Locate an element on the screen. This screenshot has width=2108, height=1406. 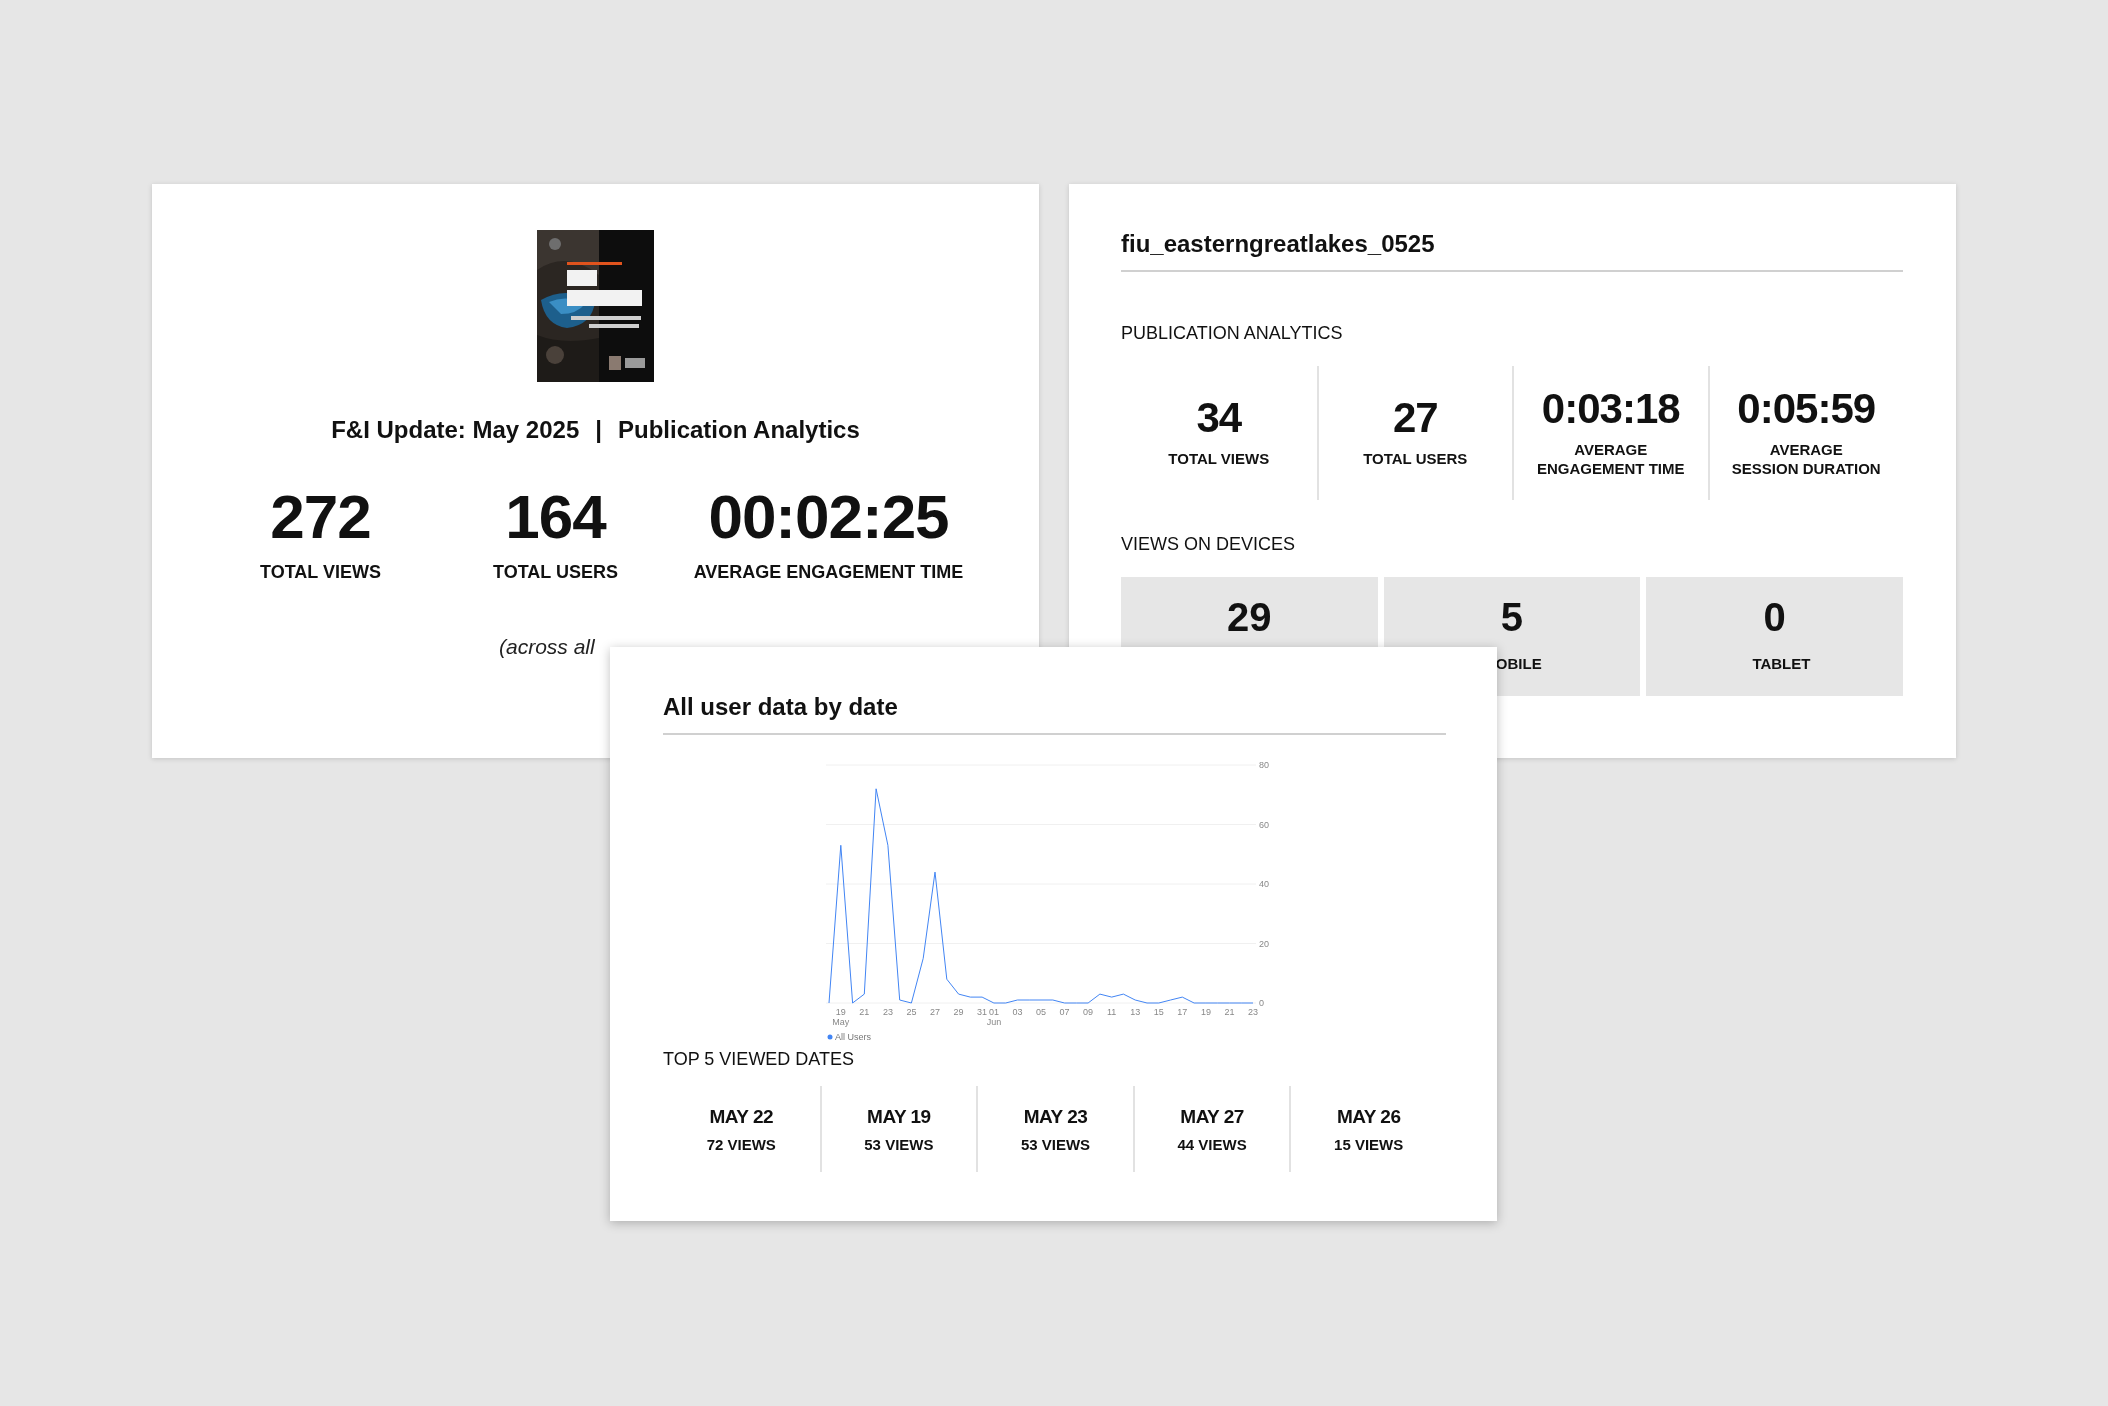
axis-tick-label: 11 is located at coordinates (1112, 1012).